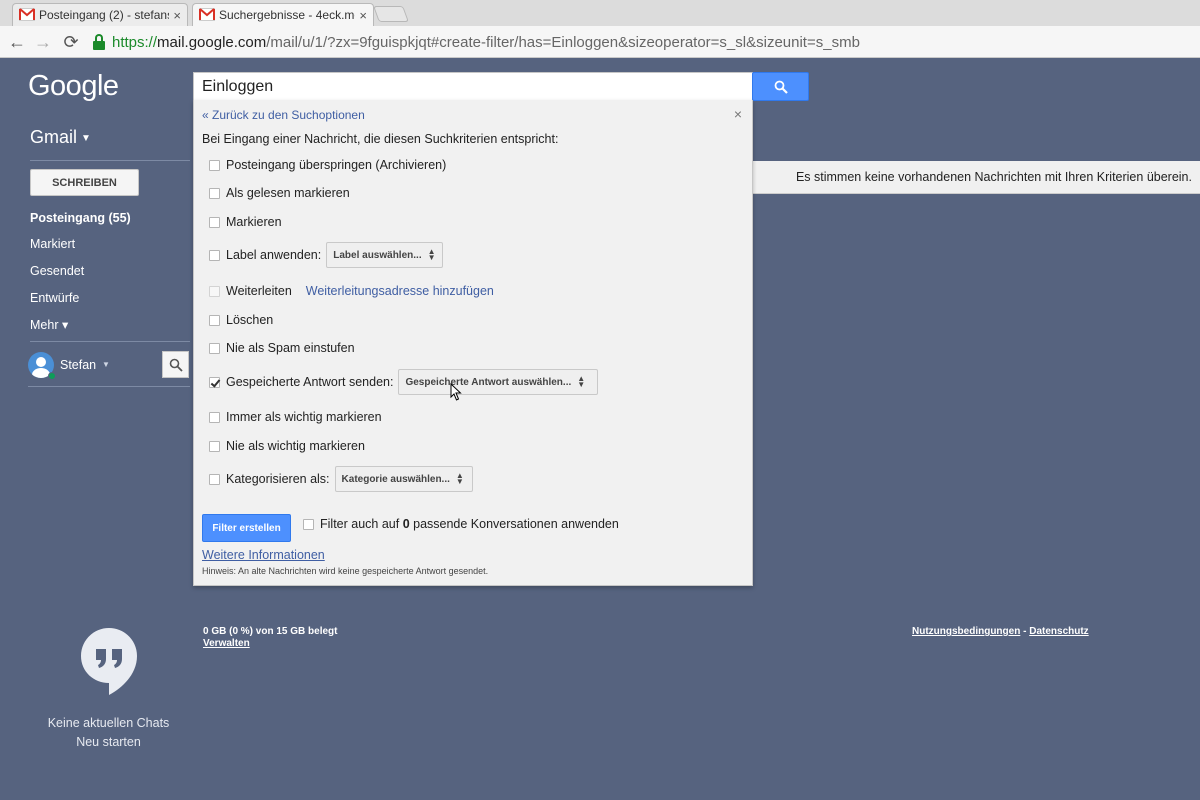  I want to click on categorize-checkbox, so click(214, 479).